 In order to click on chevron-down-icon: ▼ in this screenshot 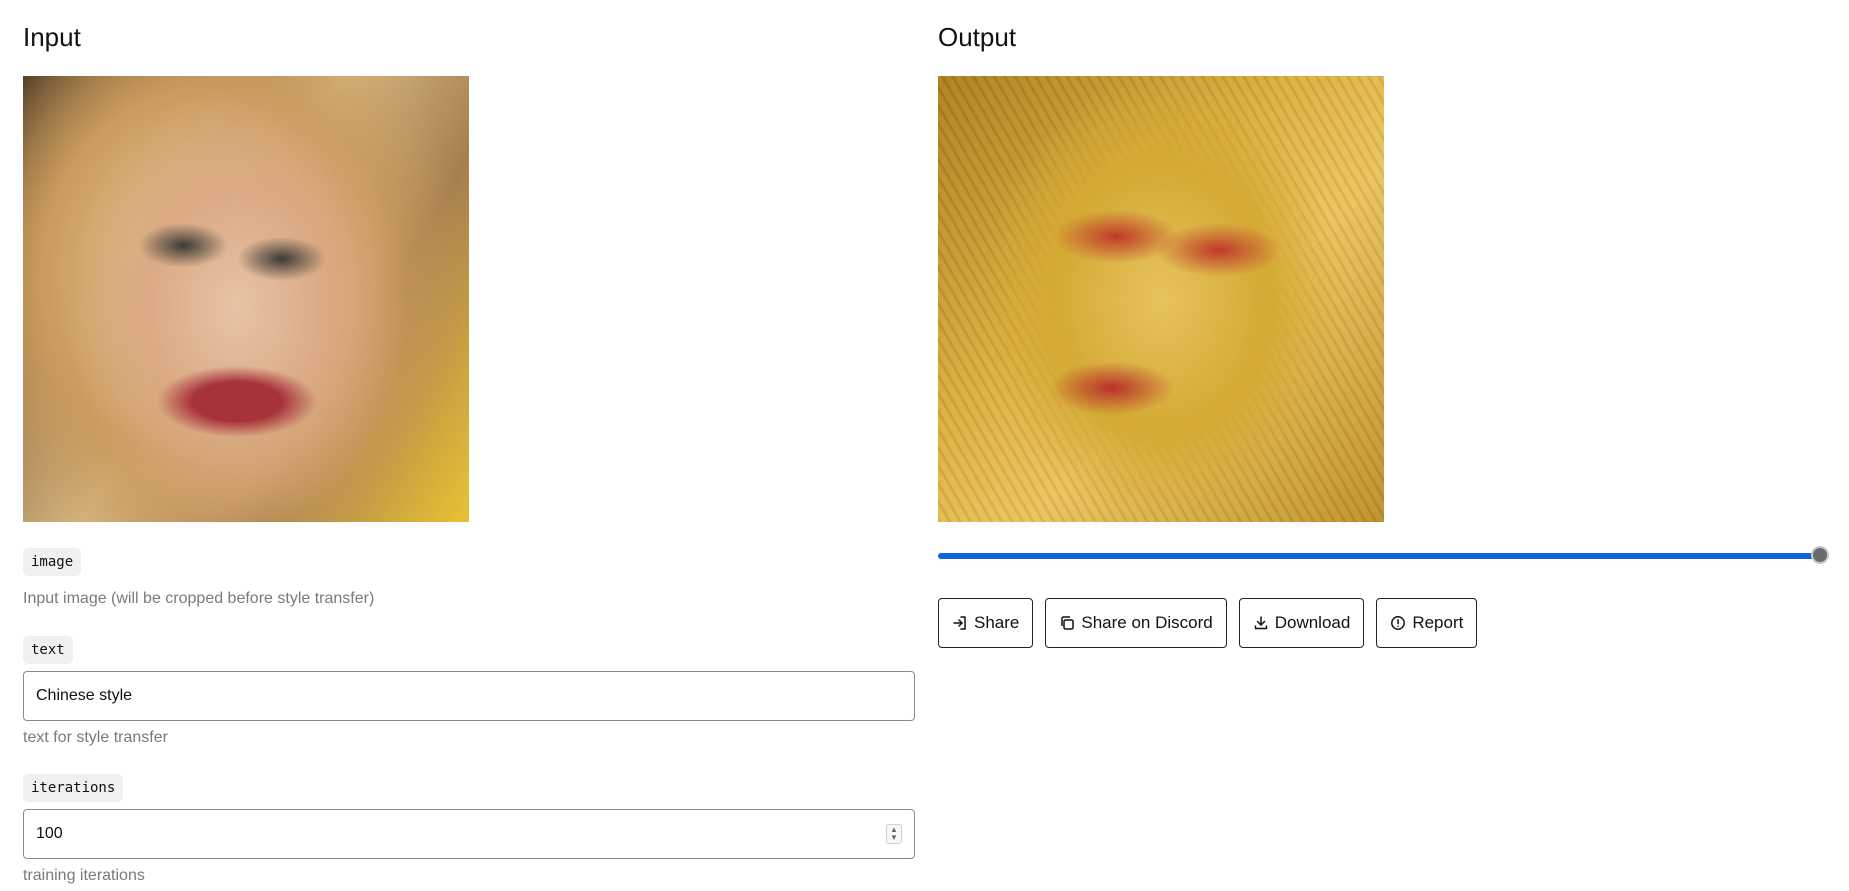, I will do `click(894, 838)`.